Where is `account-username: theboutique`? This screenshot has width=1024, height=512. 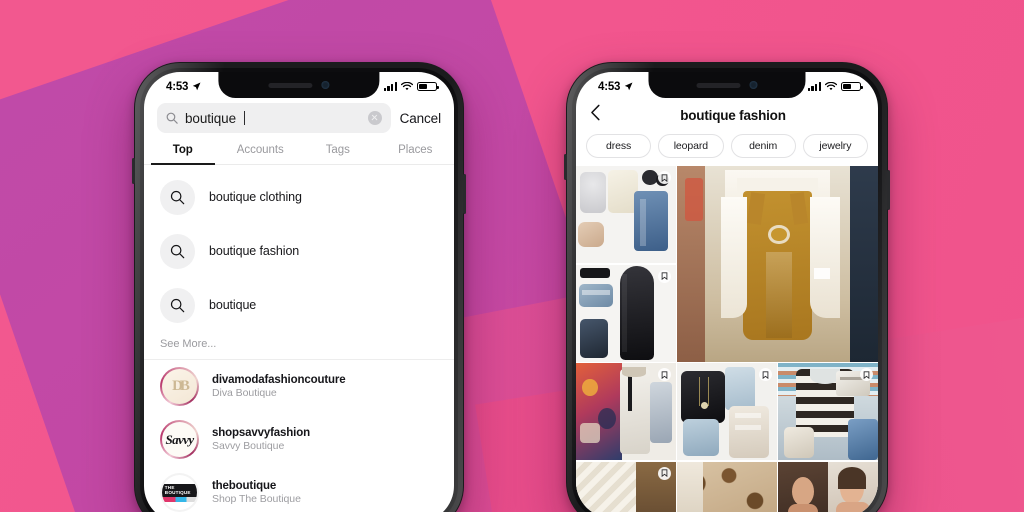
account-username: theboutique is located at coordinates (244, 486).